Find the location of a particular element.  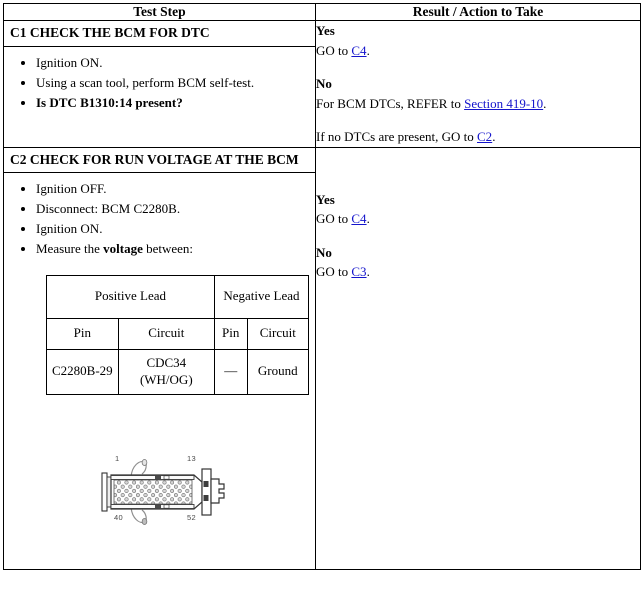

measurement-sub-header-row: Pin Circuit Pin Circuit is located at coordinates (178, 333).